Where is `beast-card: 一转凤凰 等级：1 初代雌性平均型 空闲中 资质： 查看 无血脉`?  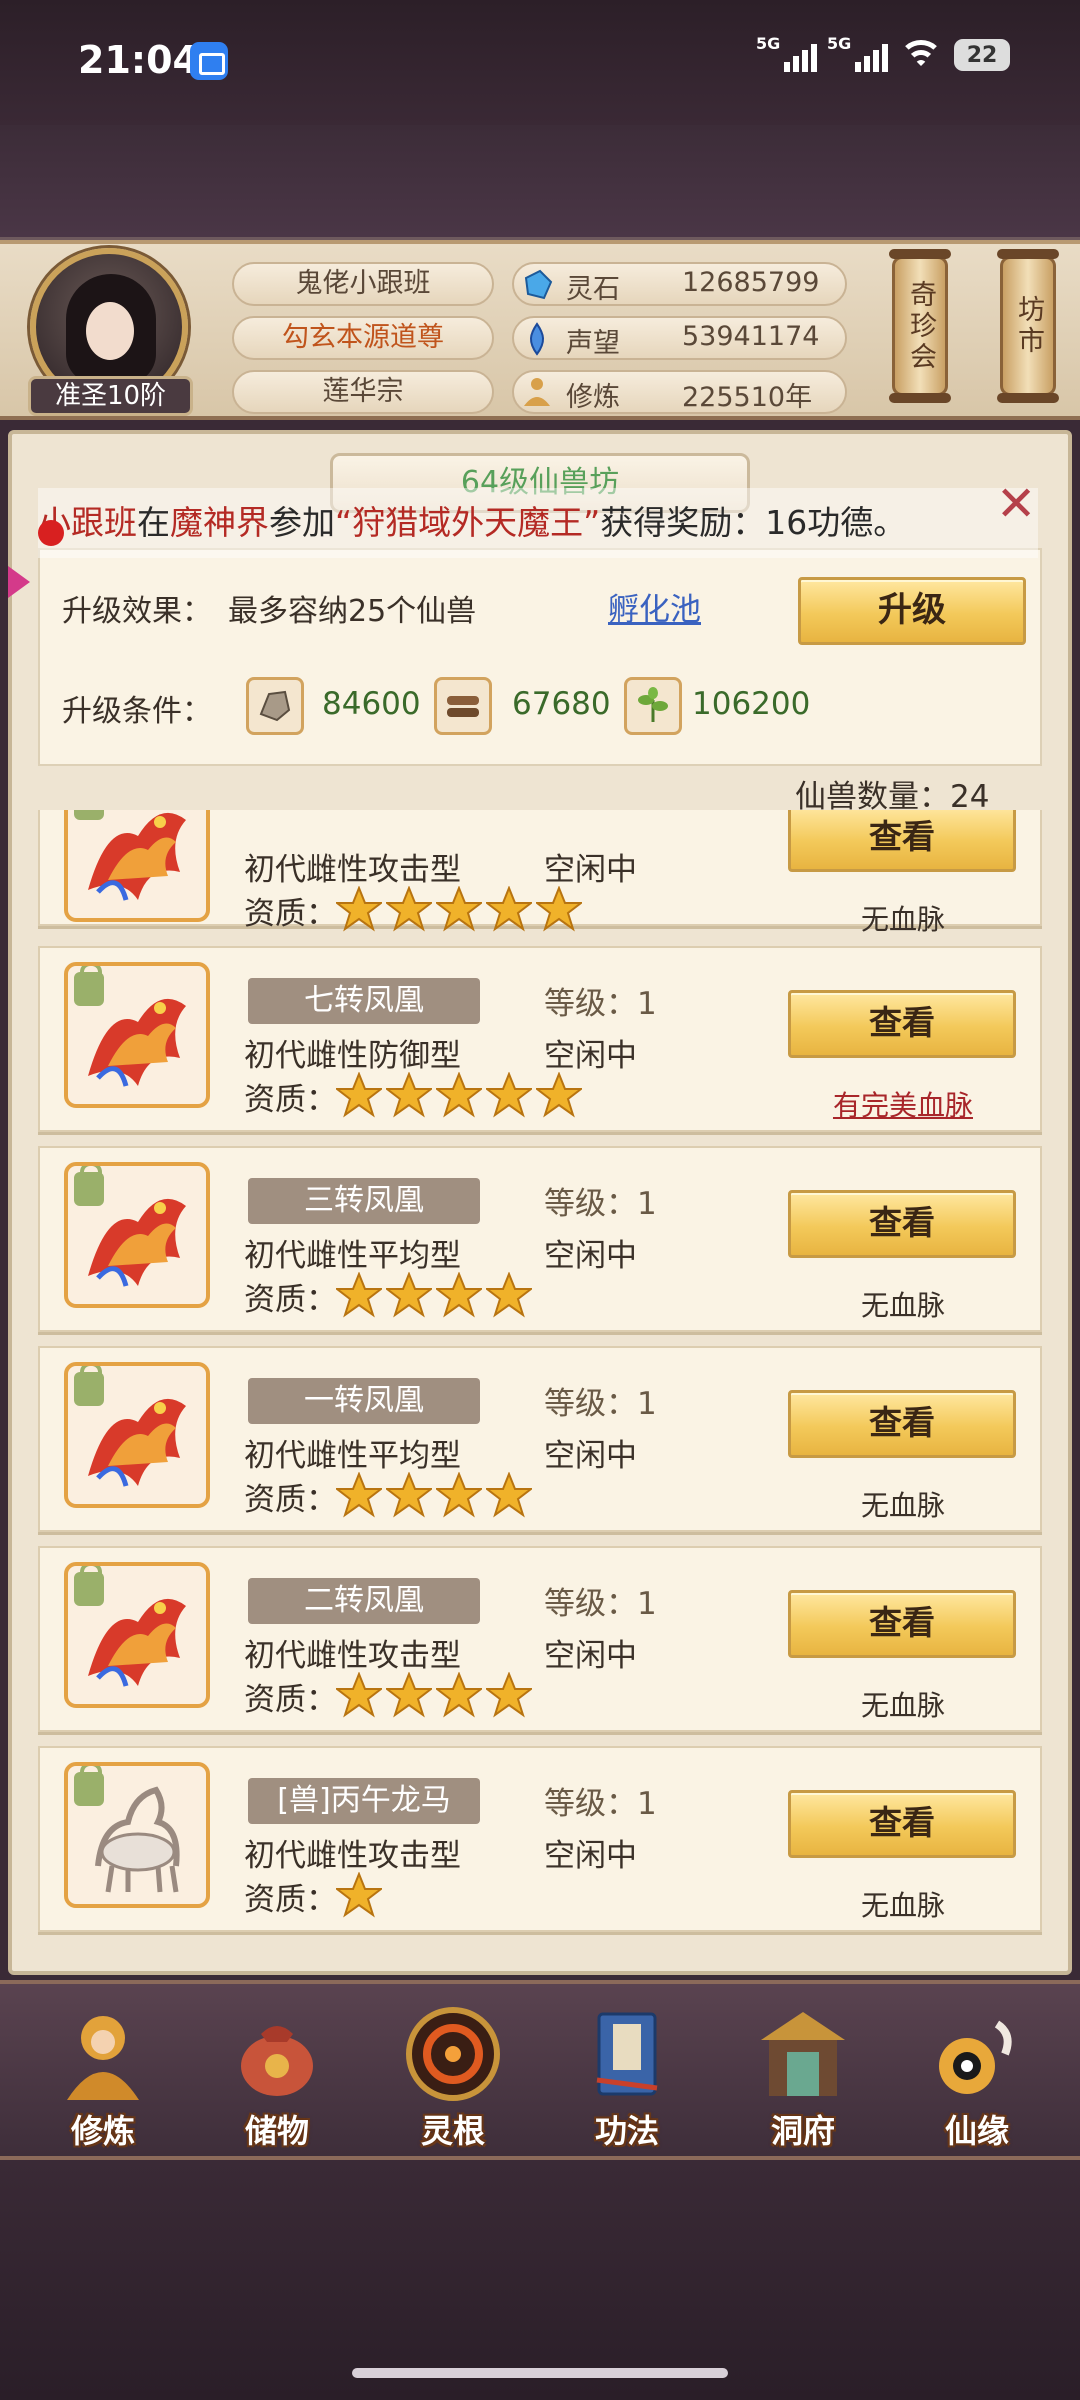 beast-card: 一转凤凰 等级：1 初代雌性平均型 空闲中 资质： 查看 无血脉 is located at coordinates (540, 1439).